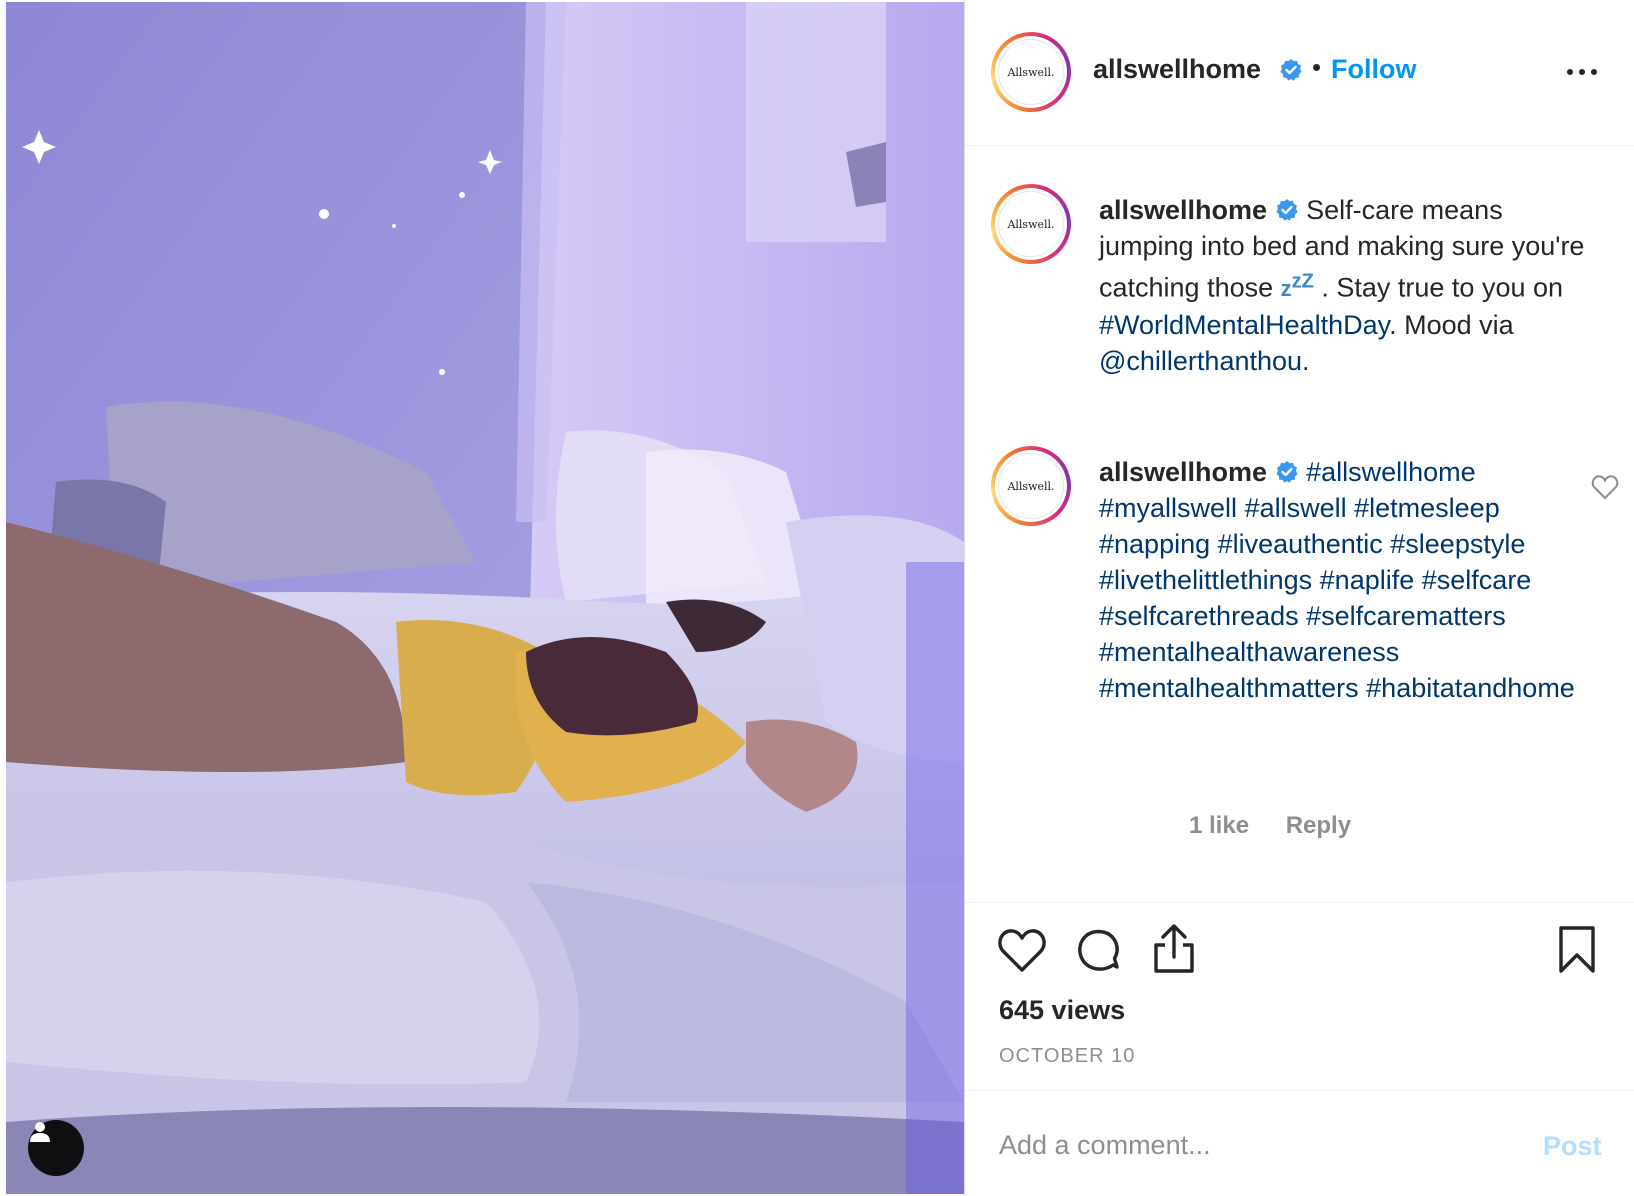 Image resolution: width=1634 pixels, height=1196 pixels. I want to click on hashtag-link: #allswell, so click(1296, 508).